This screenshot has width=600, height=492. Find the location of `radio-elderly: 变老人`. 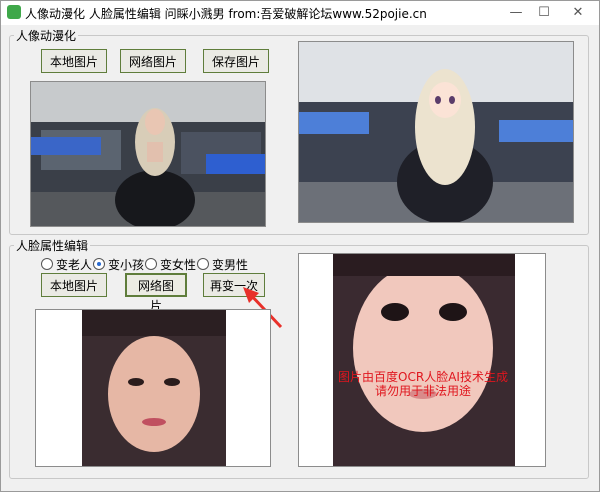

radio-elderly: 变老人 is located at coordinates (66, 264).